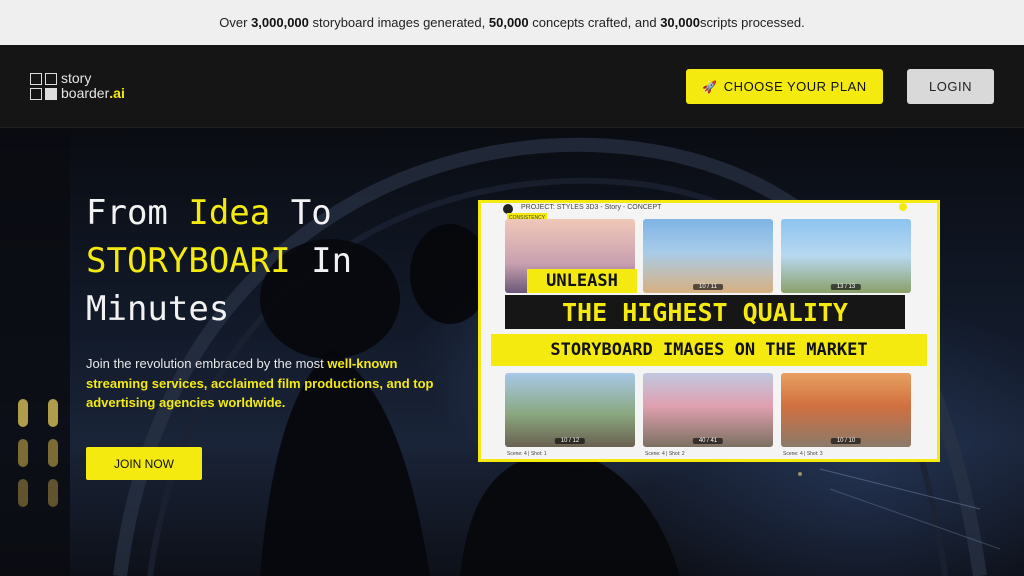 This screenshot has width=1024, height=576. Describe the element at coordinates (188, 261) in the screenshot. I see `title-highlight-storyboard: STORYBOARI` at that location.